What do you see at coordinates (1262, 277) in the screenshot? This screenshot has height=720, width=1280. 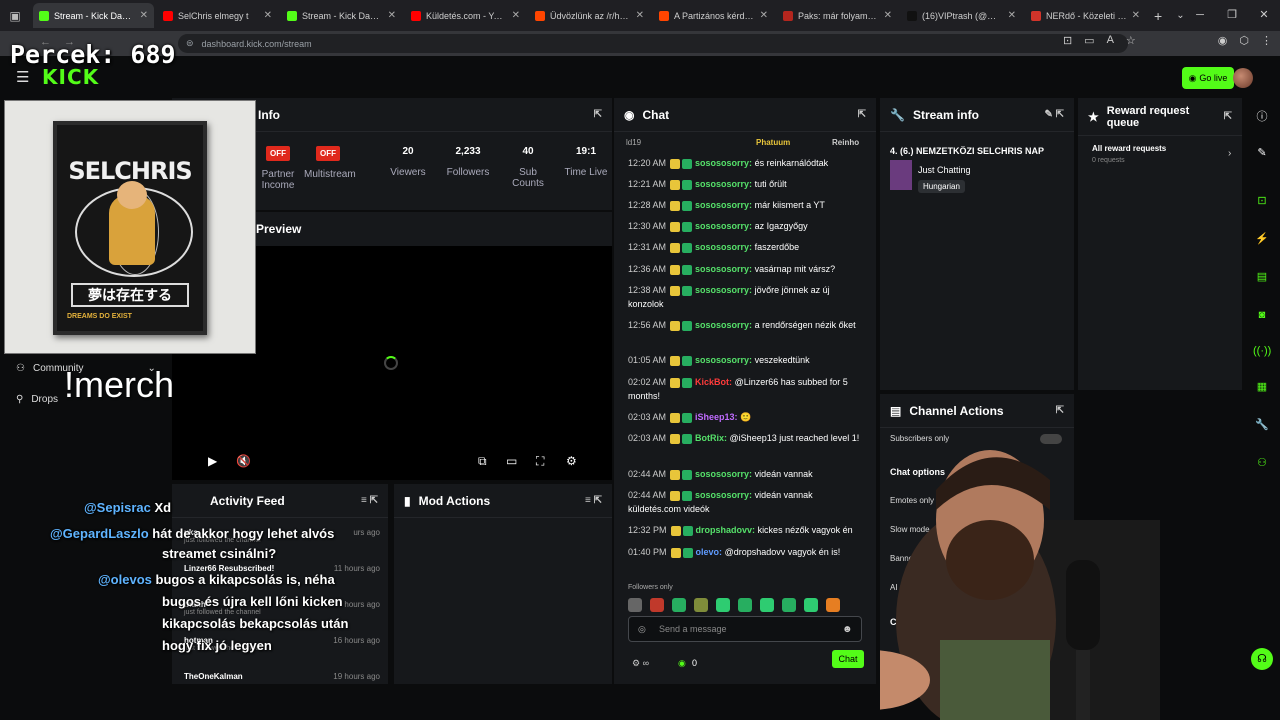 I see `document-icon: ▤` at bounding box center [1262, 277].